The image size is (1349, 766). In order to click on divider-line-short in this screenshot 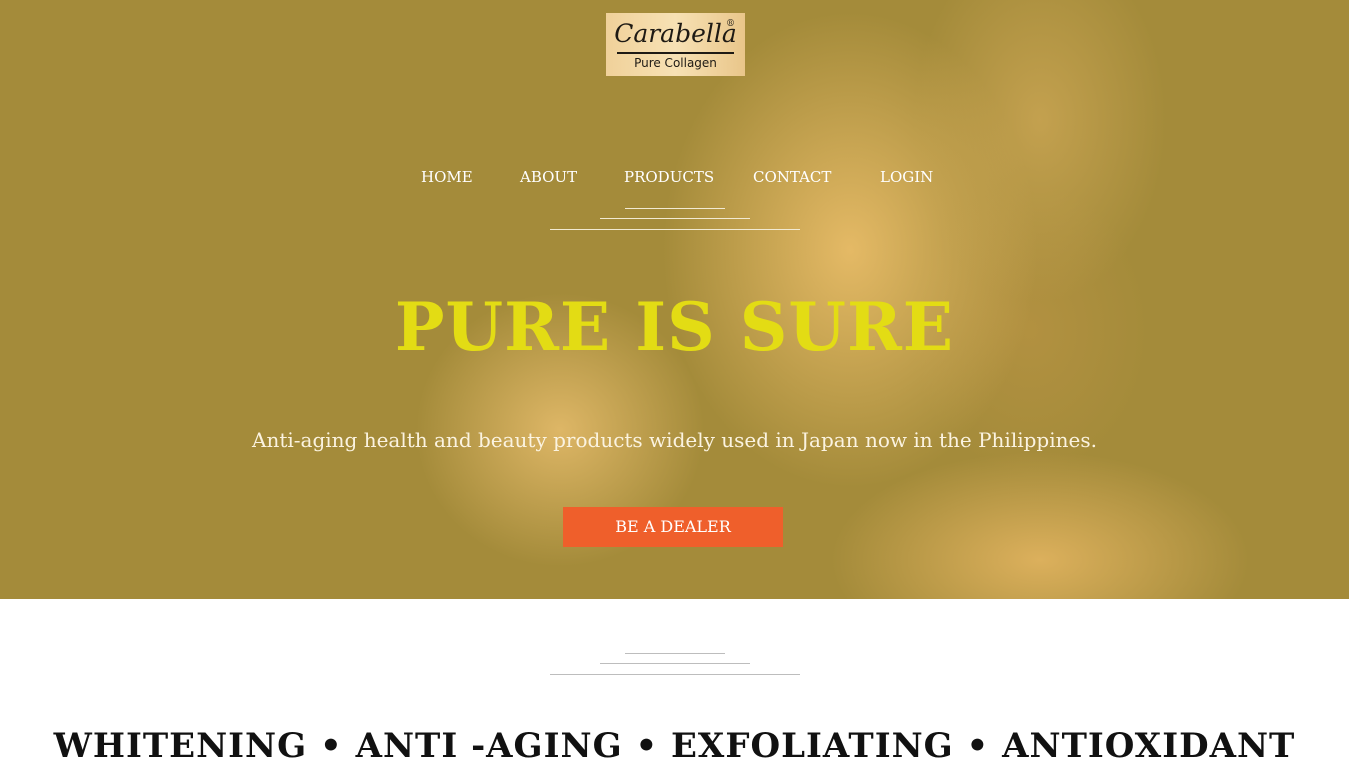, I will do `click(675, 208)`.